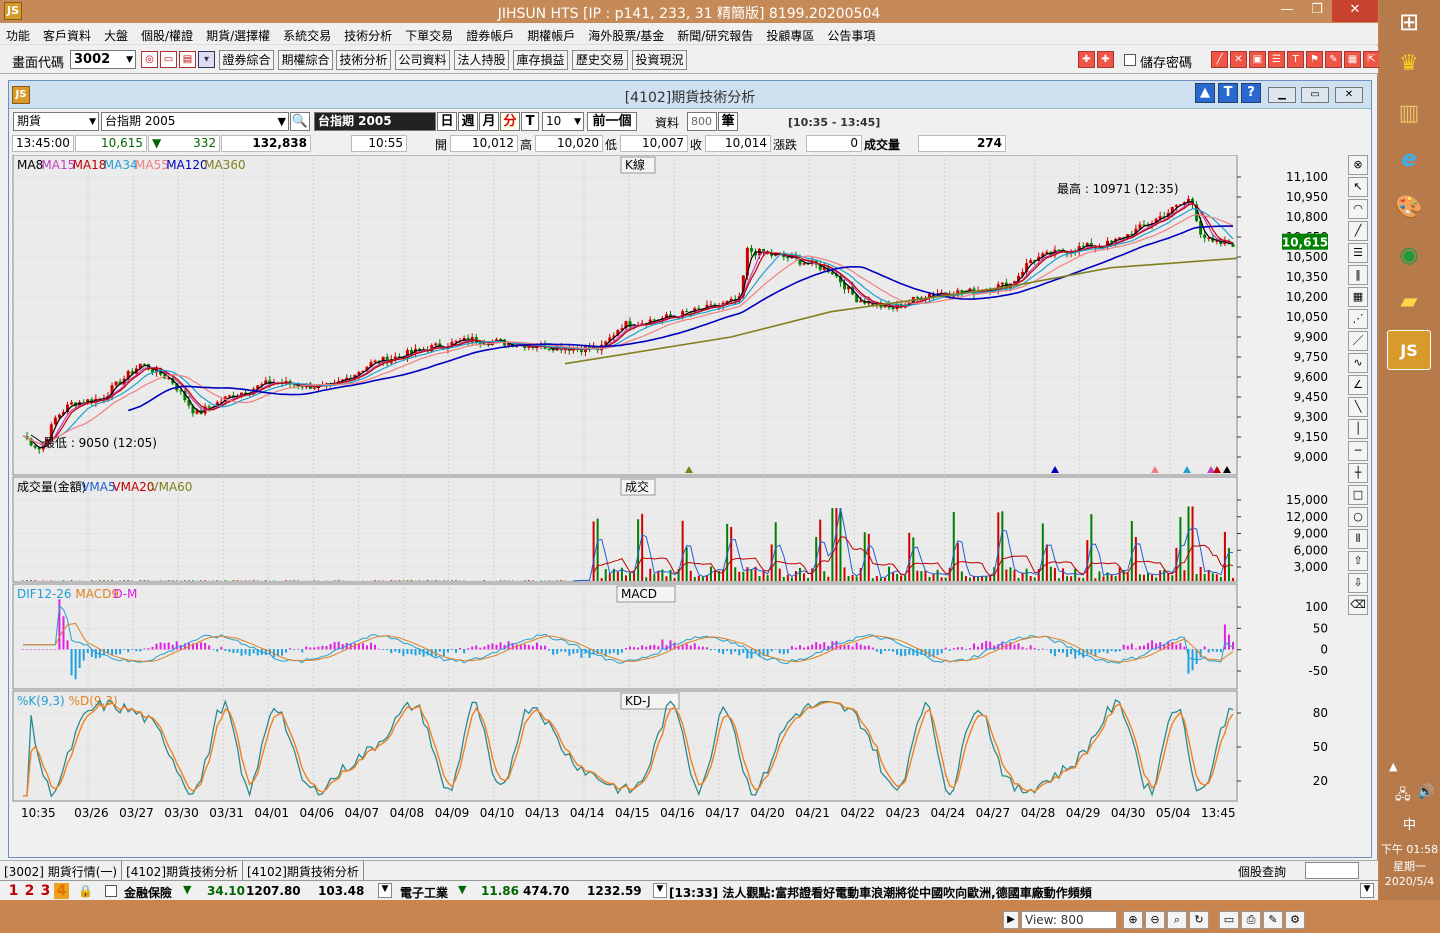  Describe the element at coordinates (1358, 605) in the screenshot. I see `eraser-icon: ⌫` at that location.